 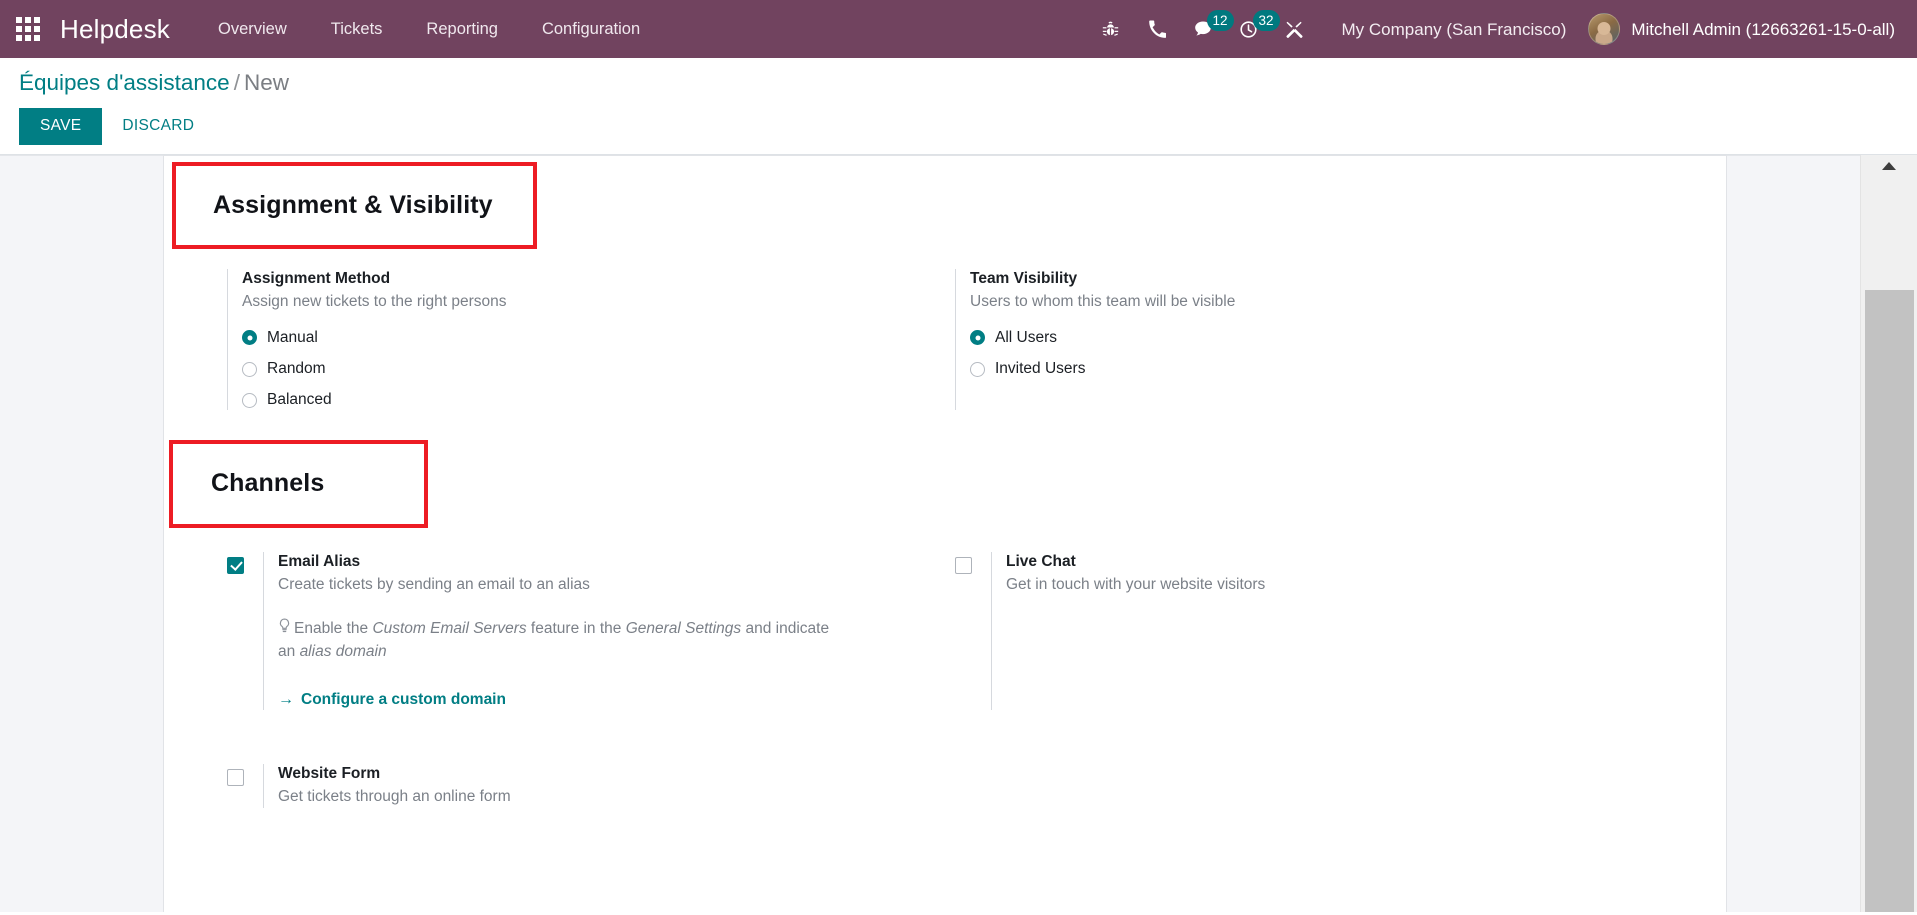 I want to click on live-chat-checkbox-slot, so click(x=973, y=563).